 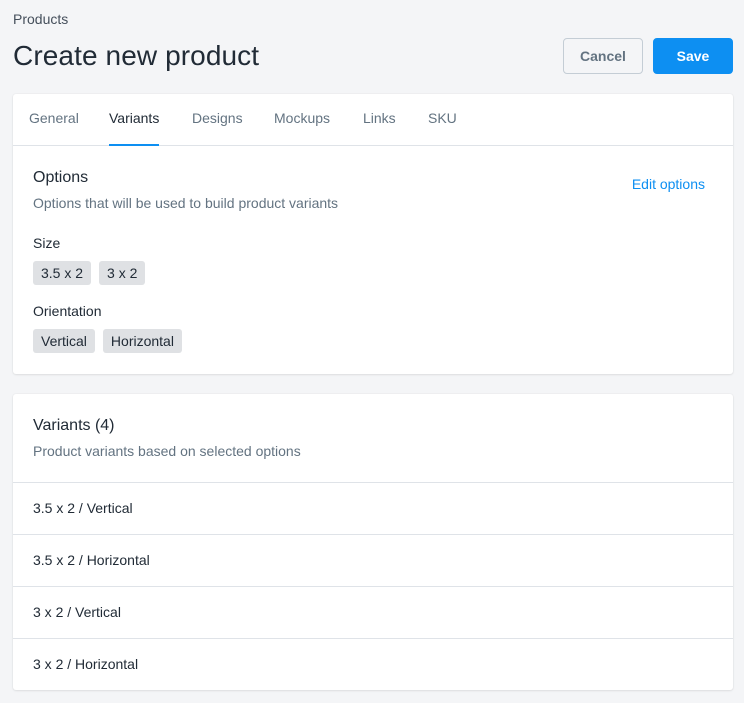 What do you see at coordinates (373, 560) in the screenshot?
I see `variant-row: 3.5 x 2 / Horizontal` at bounding box center [373, 560].